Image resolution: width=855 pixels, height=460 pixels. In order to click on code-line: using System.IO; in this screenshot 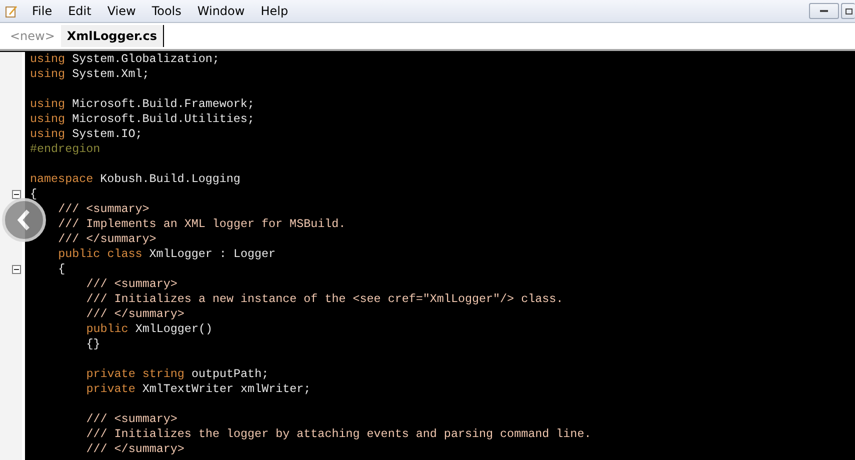, I will do `click(86, 134)`.